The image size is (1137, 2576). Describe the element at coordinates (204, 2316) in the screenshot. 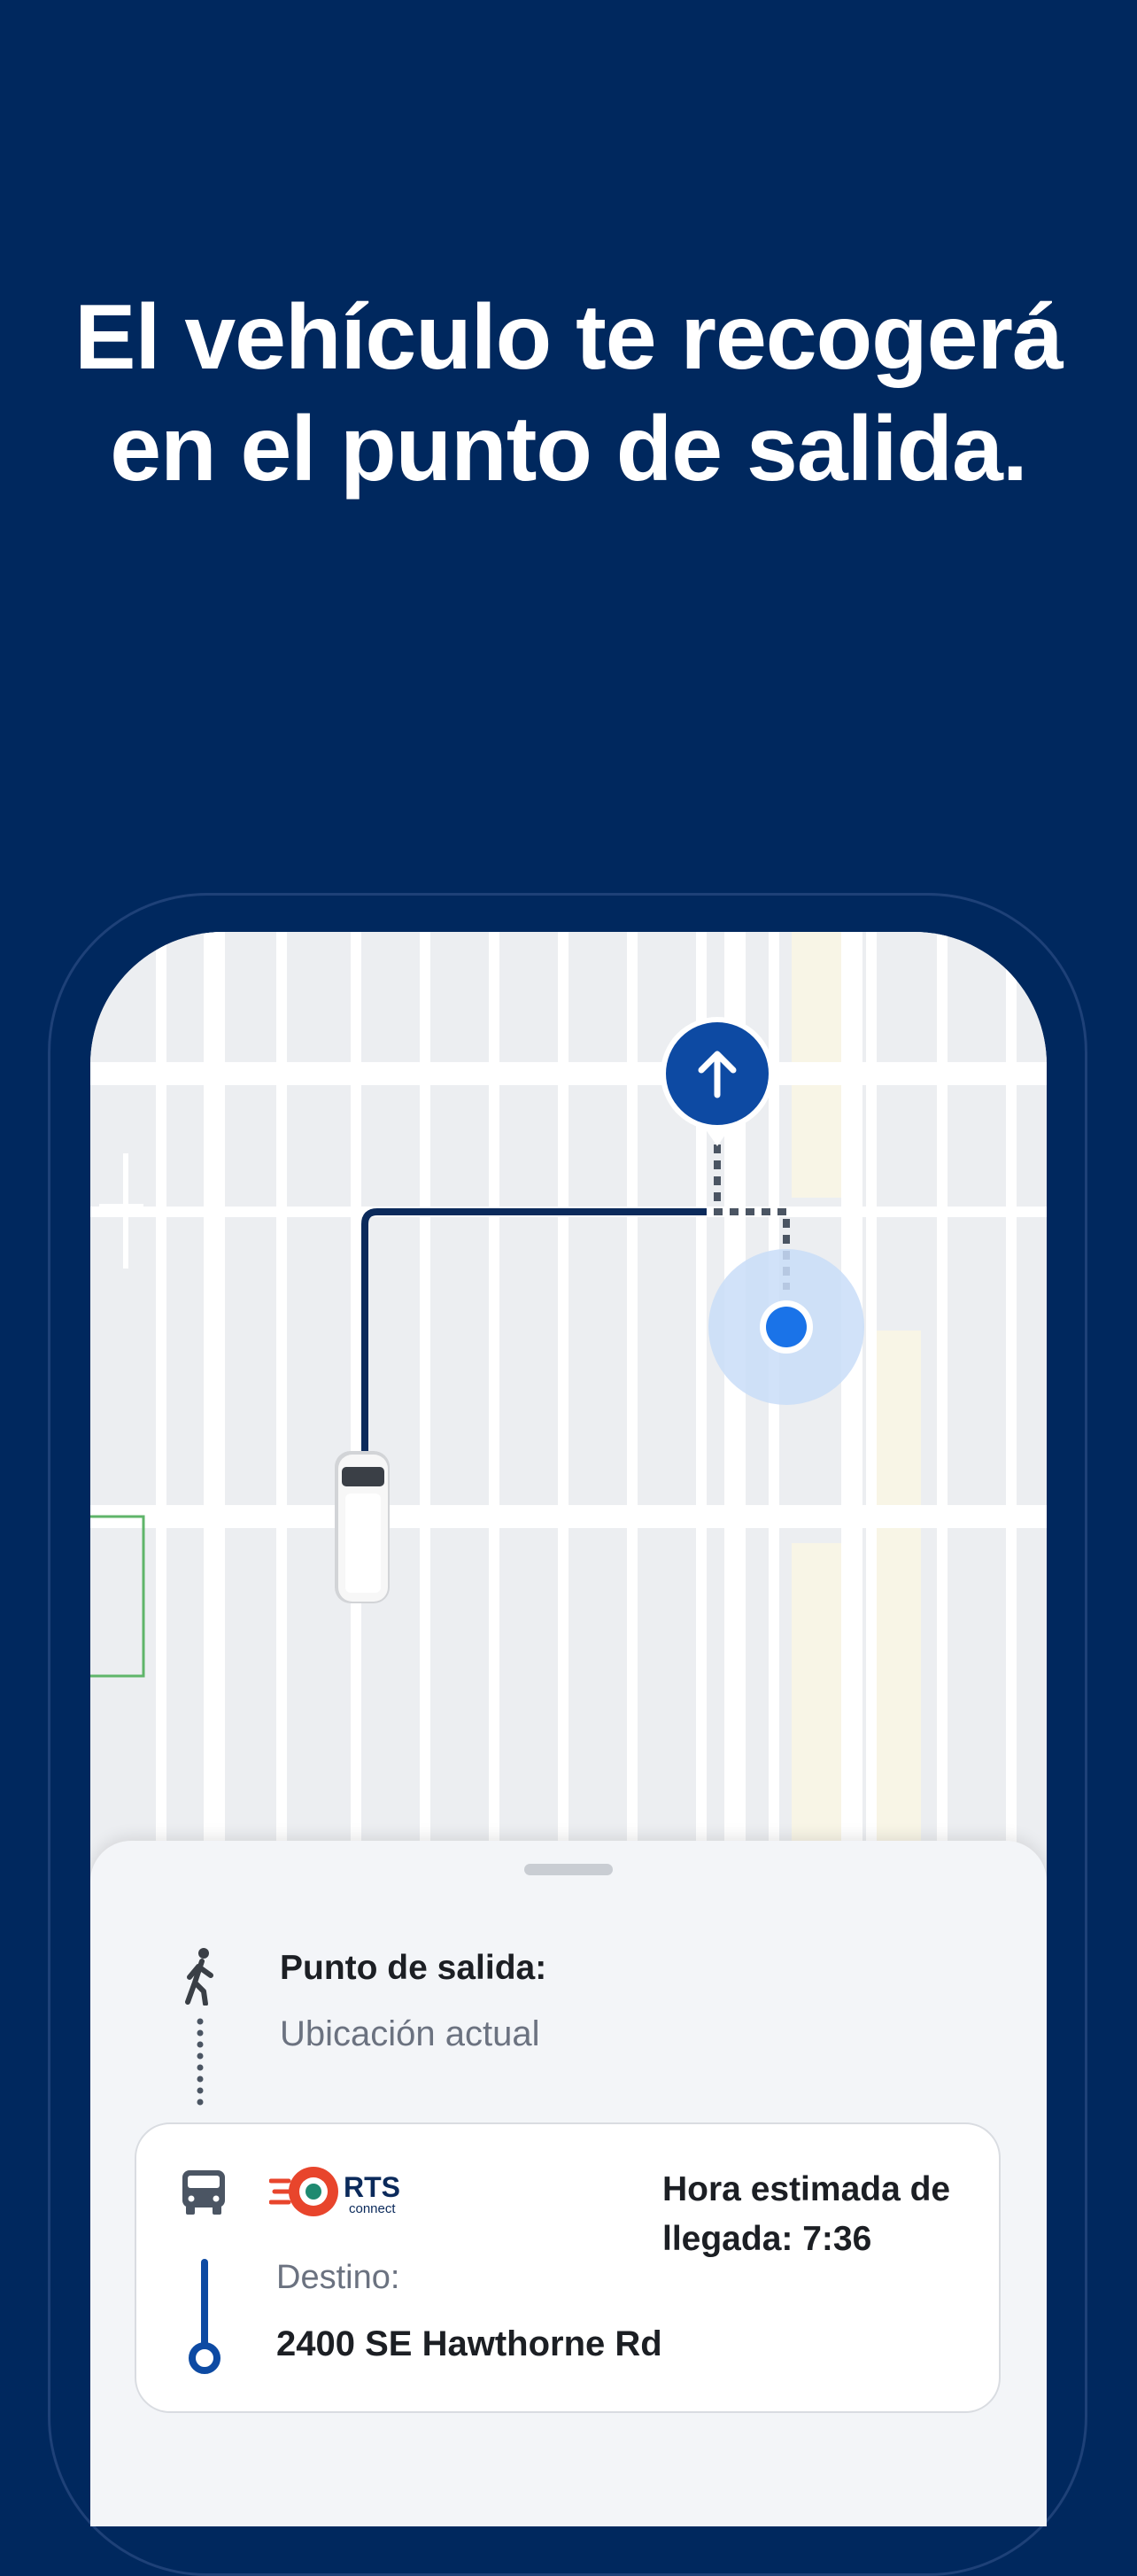

I see `route-line-icon` at that location.